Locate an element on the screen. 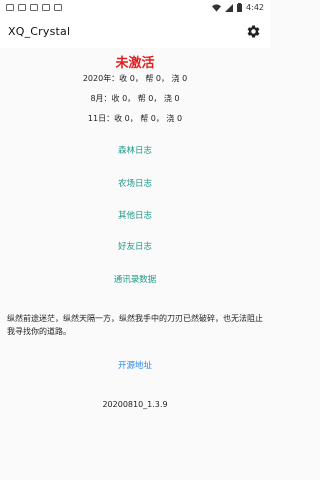 This screenshot has width=320, height=480. status-bar: 4:42 is located at coordinates (135, 7).